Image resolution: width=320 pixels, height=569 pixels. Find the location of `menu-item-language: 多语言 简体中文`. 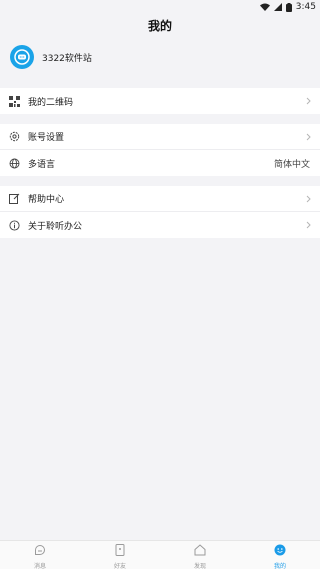

menu-item-language: 多语言 简体中文 is located at coordinates (160, 163).